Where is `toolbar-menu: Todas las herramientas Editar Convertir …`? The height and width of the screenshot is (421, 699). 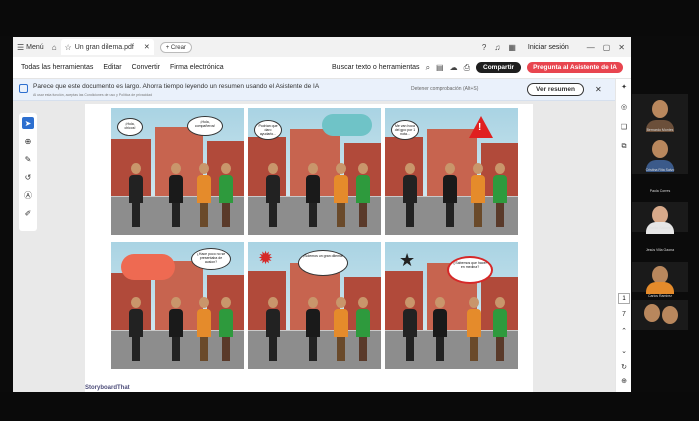 toolbar-menu: Todas las herramientas Editar Convertir … is located at coordinates (118, 67).